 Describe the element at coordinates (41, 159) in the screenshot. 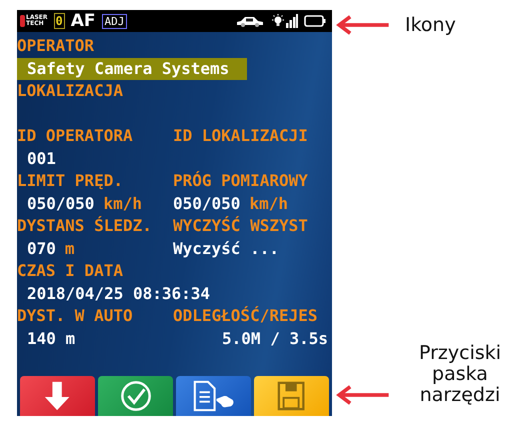

I see `field-value: 001` at that location.